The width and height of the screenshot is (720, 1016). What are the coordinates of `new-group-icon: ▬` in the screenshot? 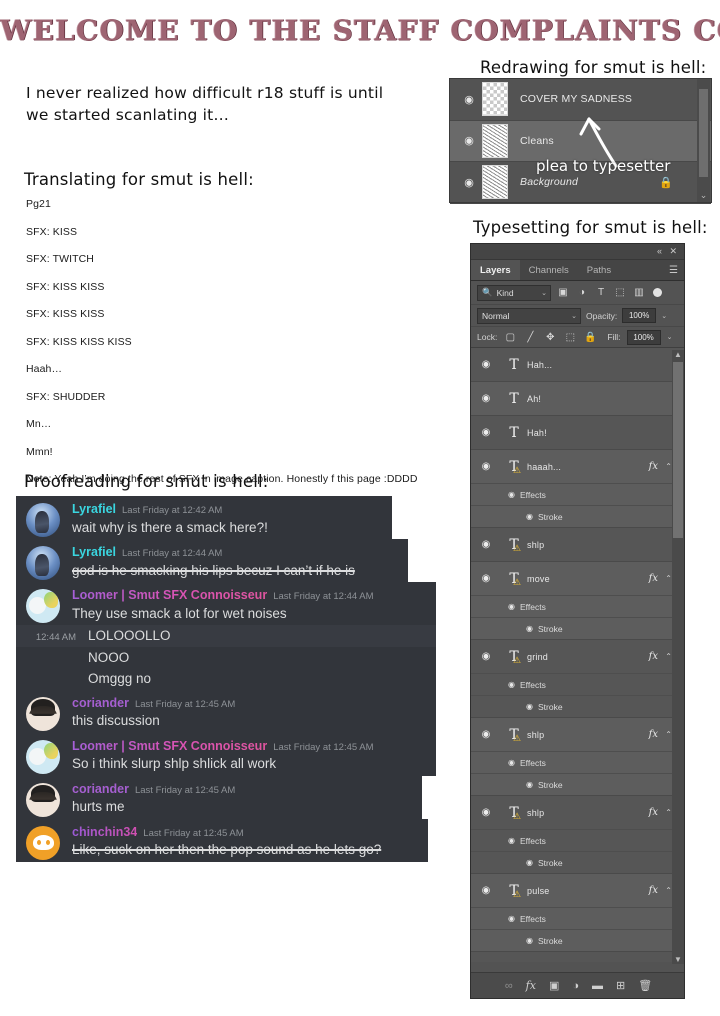 It's located at (597, 986).